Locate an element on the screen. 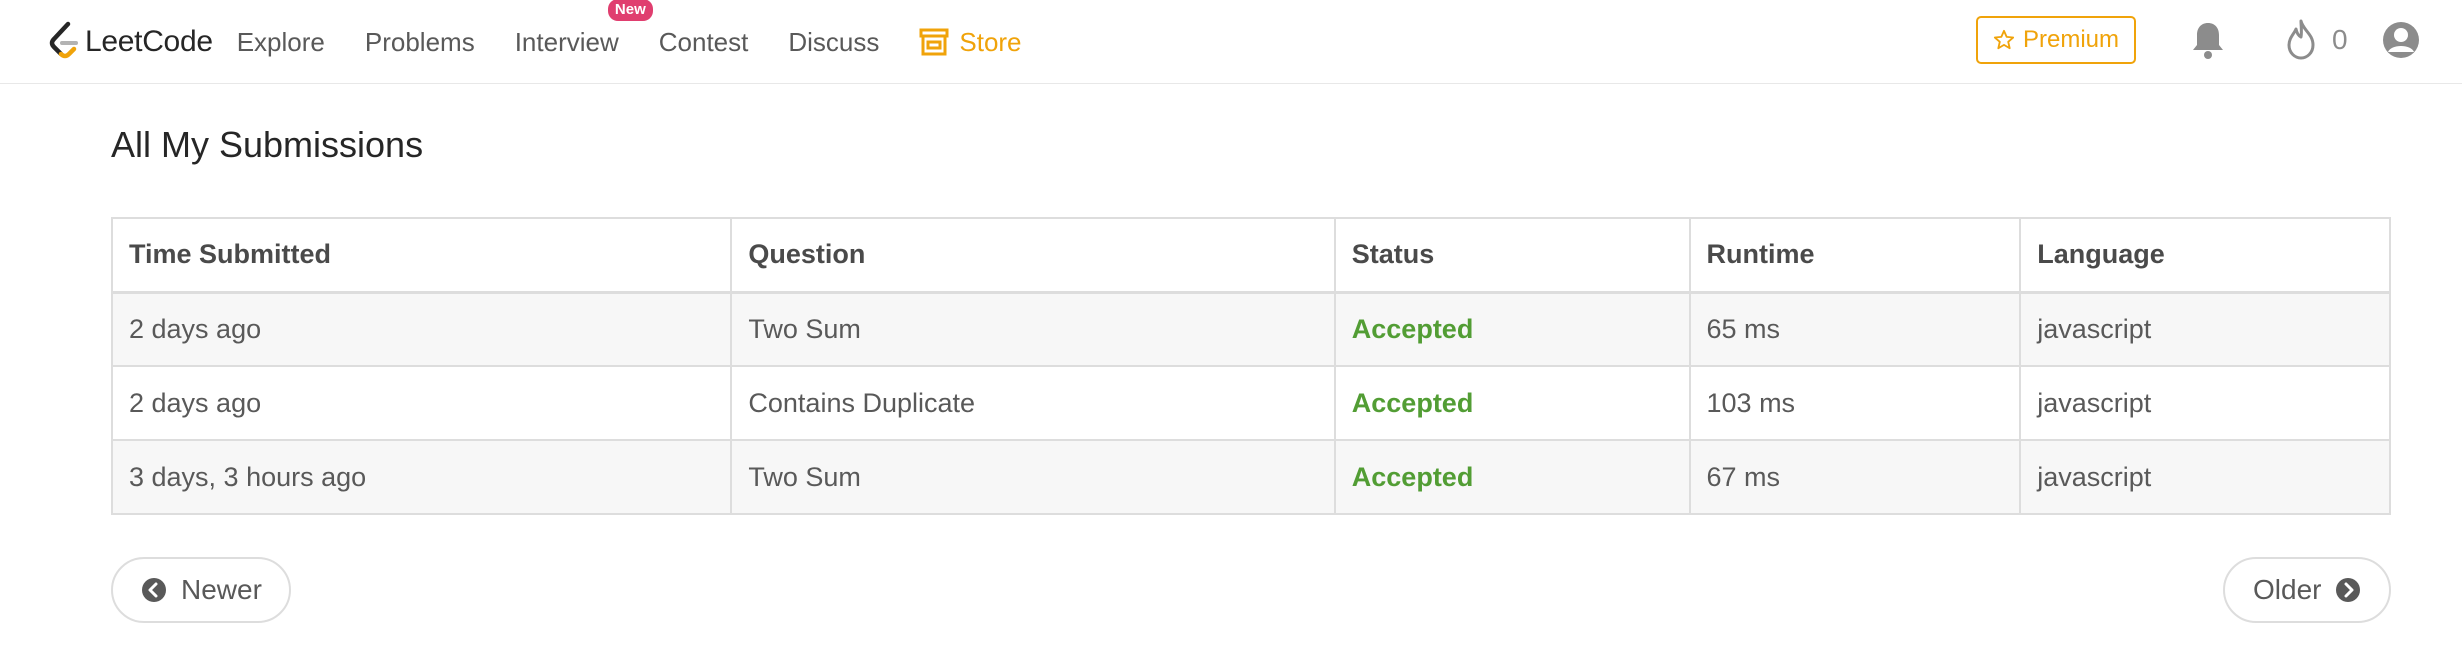  page-title: All My Submissions is located at coordinates (267, 144).